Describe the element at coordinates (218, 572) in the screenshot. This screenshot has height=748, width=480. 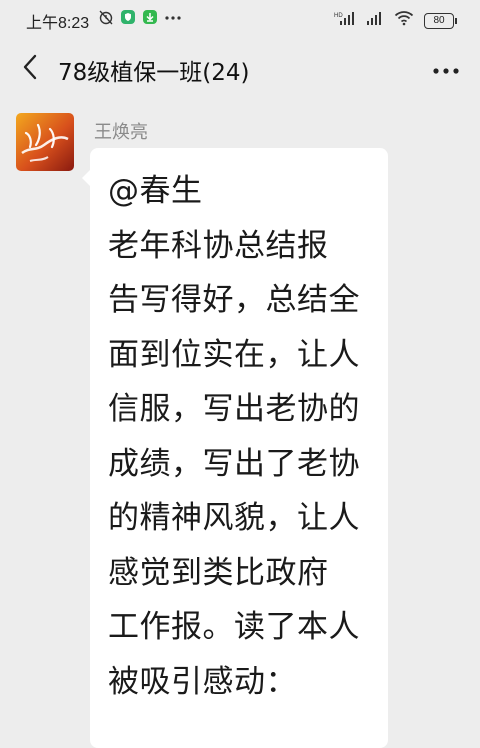
I see `message-line: 感觉到类比政府` at that location.